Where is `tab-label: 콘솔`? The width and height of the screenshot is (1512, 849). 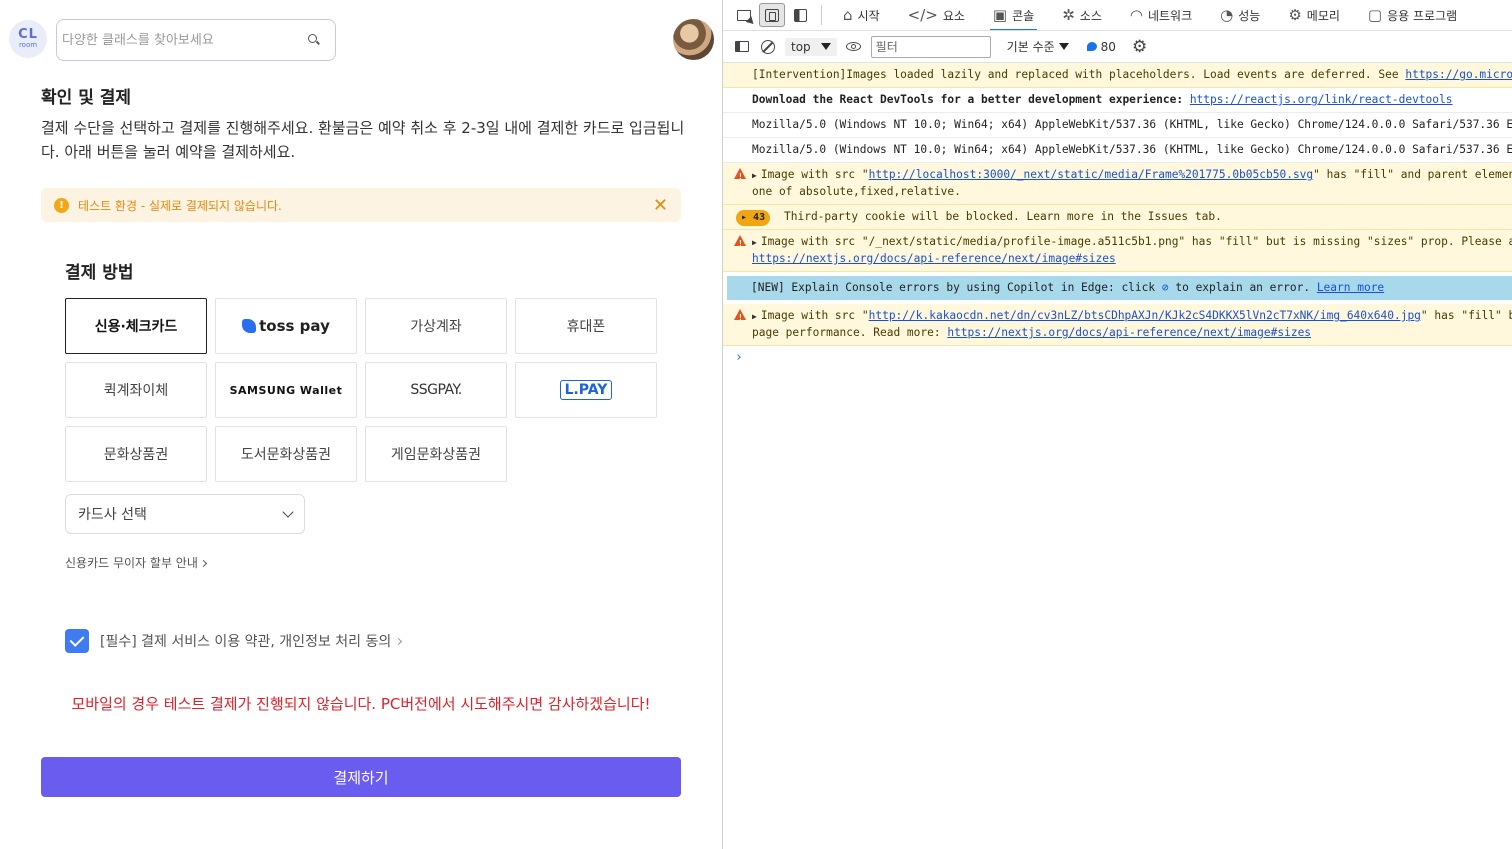 tab-label: 콘솔 is located at coordinates (1023, 15).